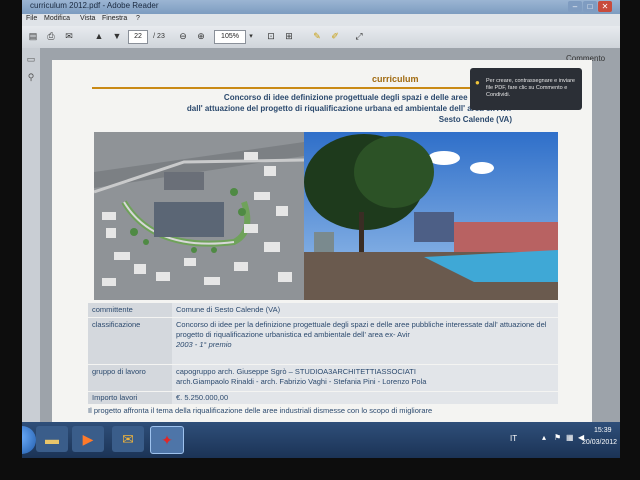 This screenshot has height=480, width=640. What do you see at coordinates (477, 82) in the screenshot?
I see `lightbulb-icon: ●` at bounding box center [477, 82].